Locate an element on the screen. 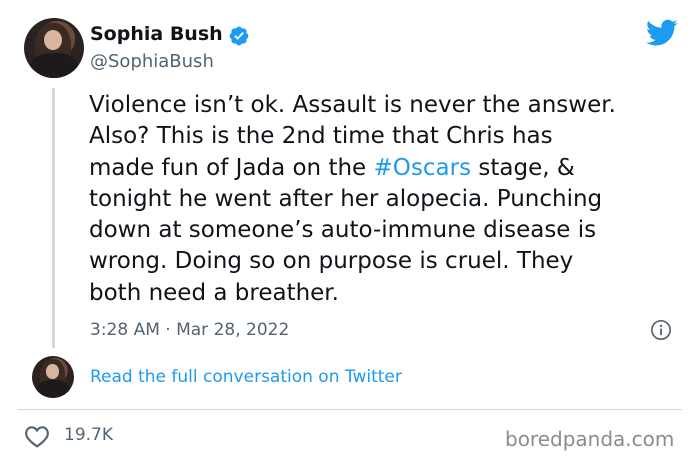 The width and height of the screenshot is (700, 461). tweet-line: both need a breather. is located at coordinates (386, 293).